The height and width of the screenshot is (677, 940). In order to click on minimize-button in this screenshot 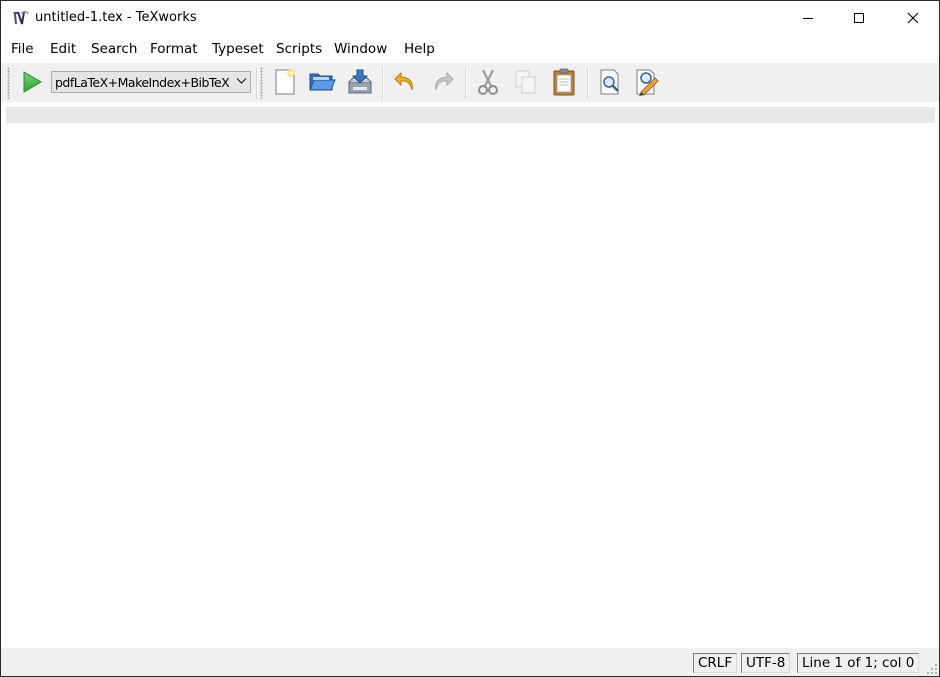, I will do `click(808, 18)`.